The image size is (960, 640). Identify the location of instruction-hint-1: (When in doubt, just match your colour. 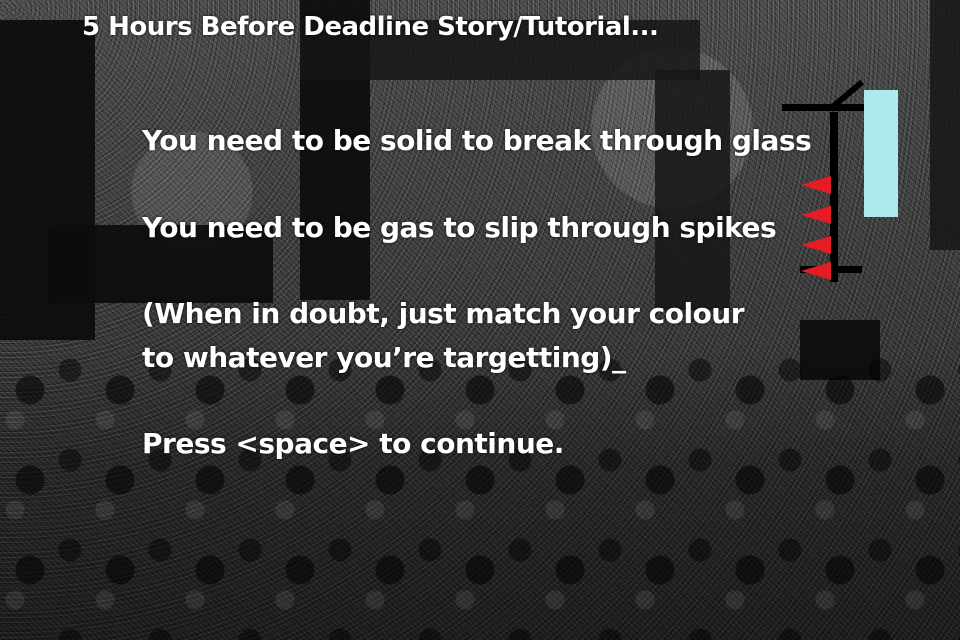
(443, 313).